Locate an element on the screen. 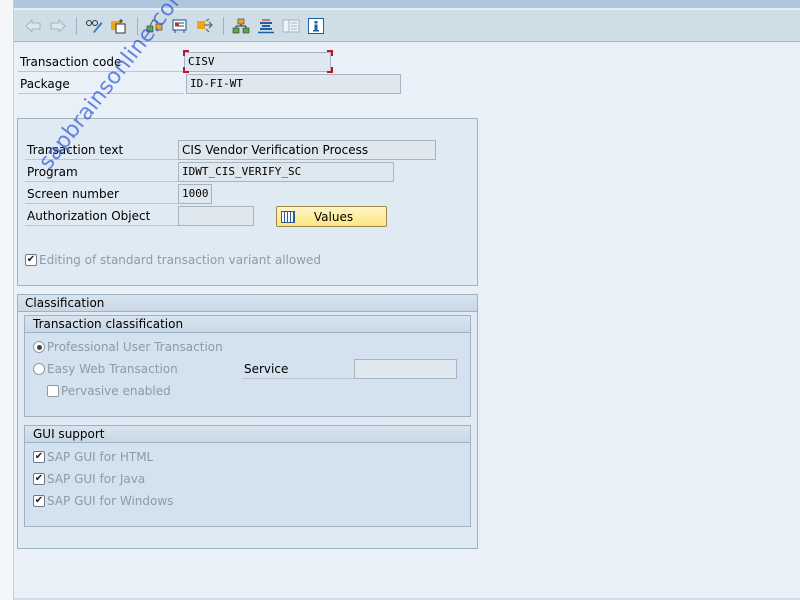  back-button is located at coordinates (33, 26).